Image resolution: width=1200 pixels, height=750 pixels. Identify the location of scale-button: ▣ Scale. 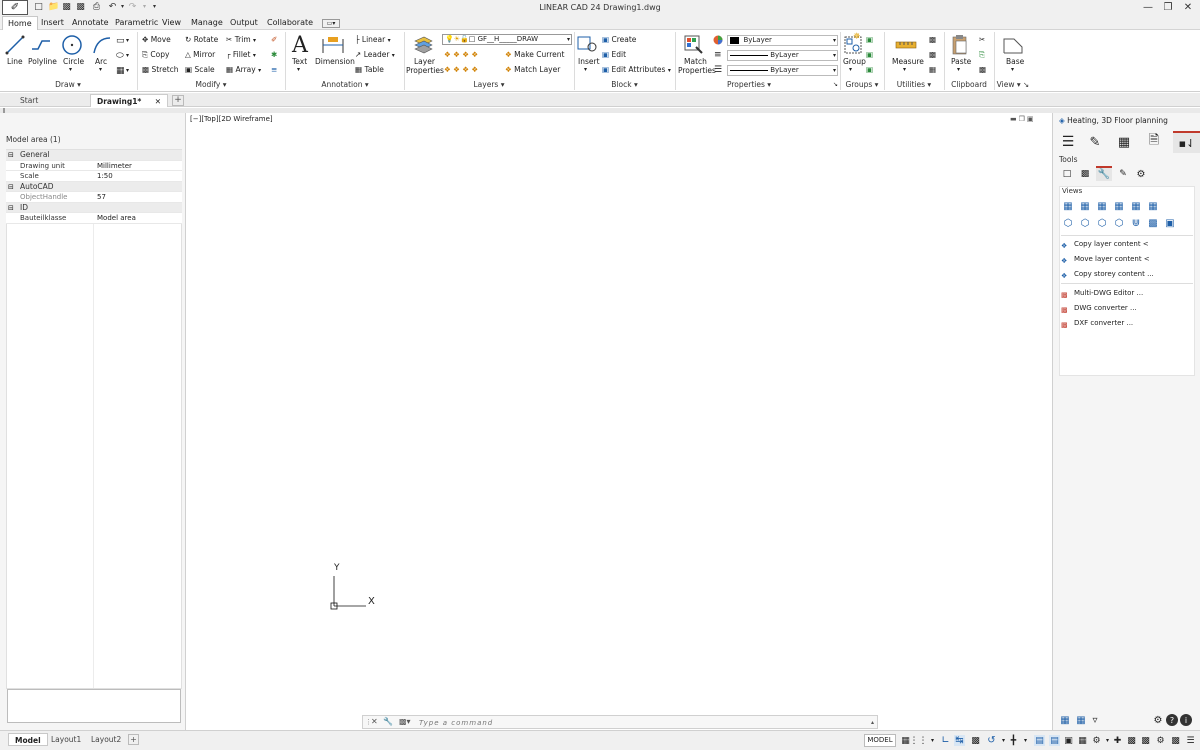
(200, 69).